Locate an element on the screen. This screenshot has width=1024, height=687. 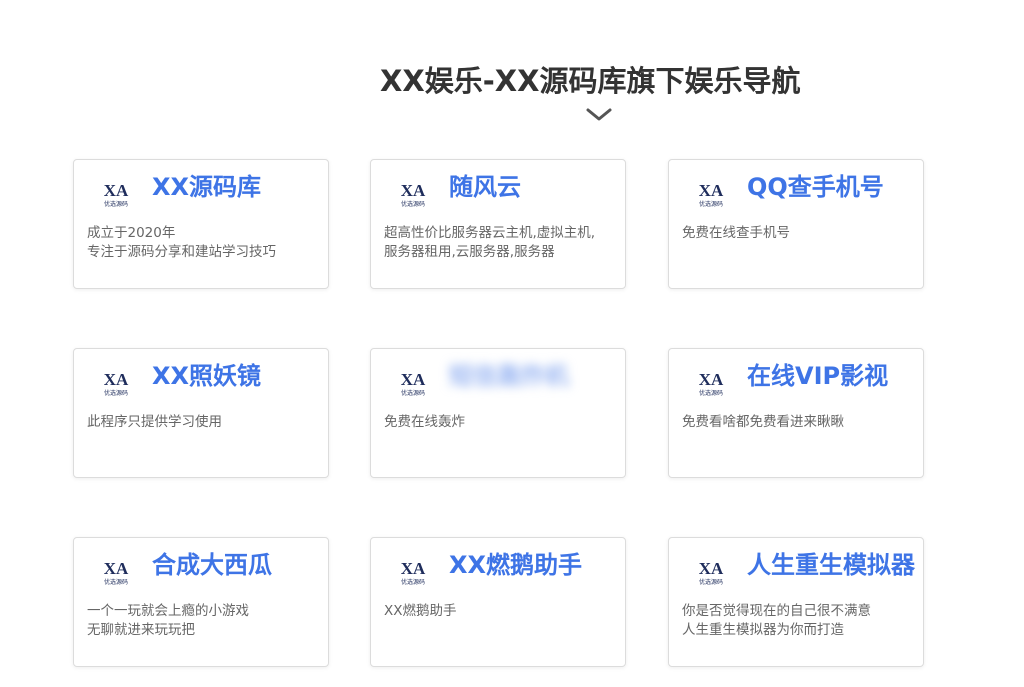
card-description: 此程序只提供学习使用 is located at coordinates (201, 422).